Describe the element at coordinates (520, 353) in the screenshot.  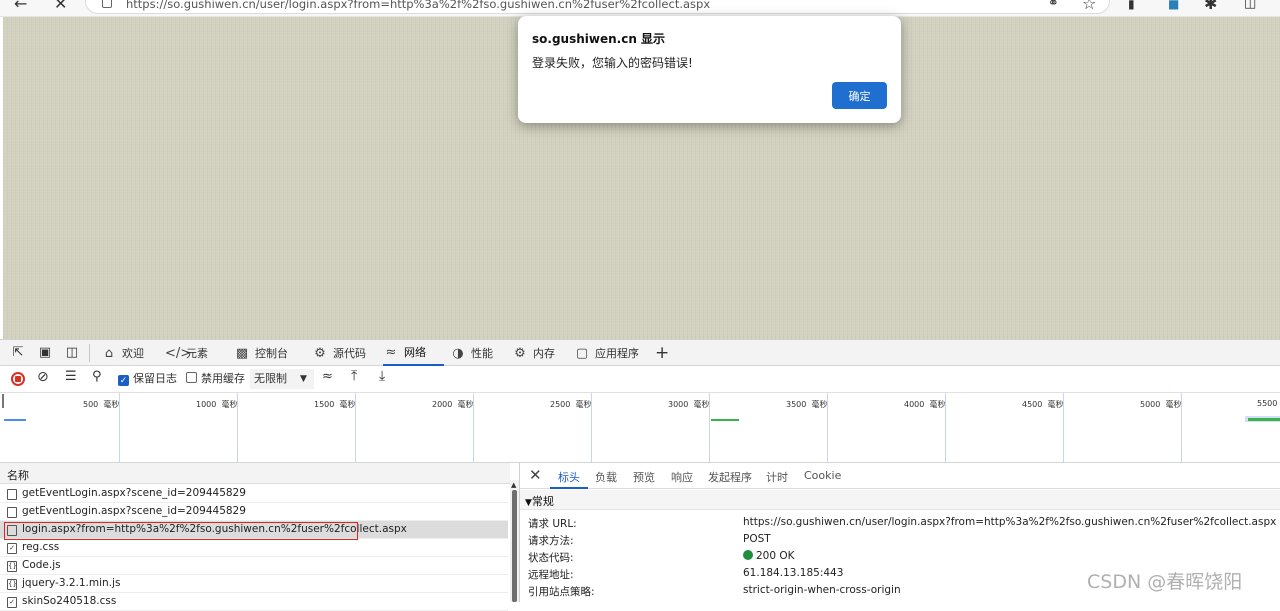
I see `memory-icon: ⚙` at that location.